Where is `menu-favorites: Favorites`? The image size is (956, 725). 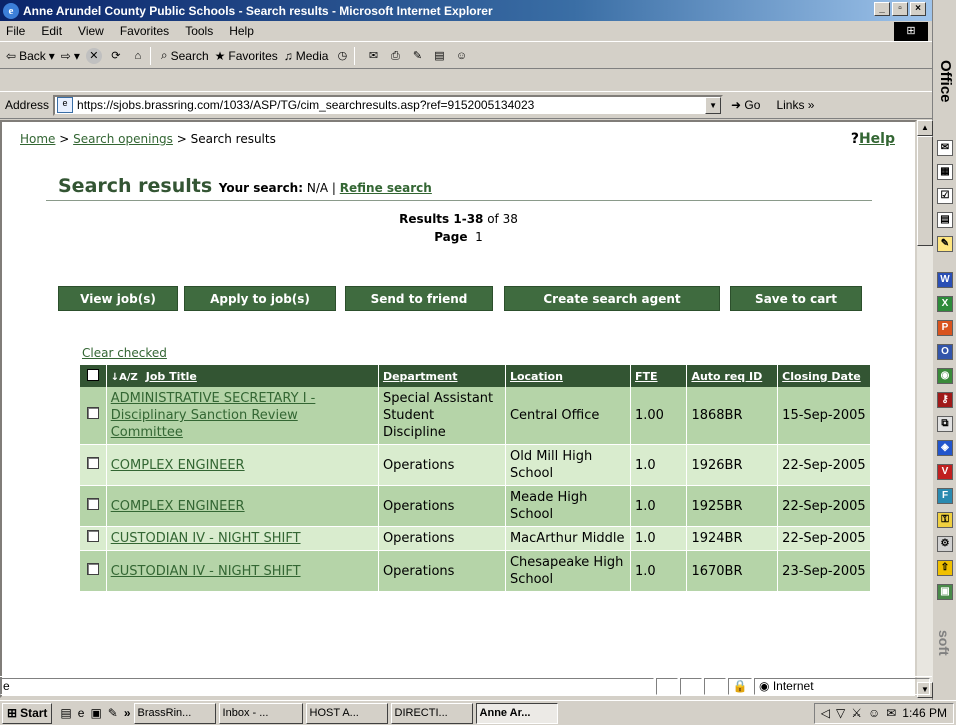
menu-favorites: Favorites is located at coordinates (144, 31).